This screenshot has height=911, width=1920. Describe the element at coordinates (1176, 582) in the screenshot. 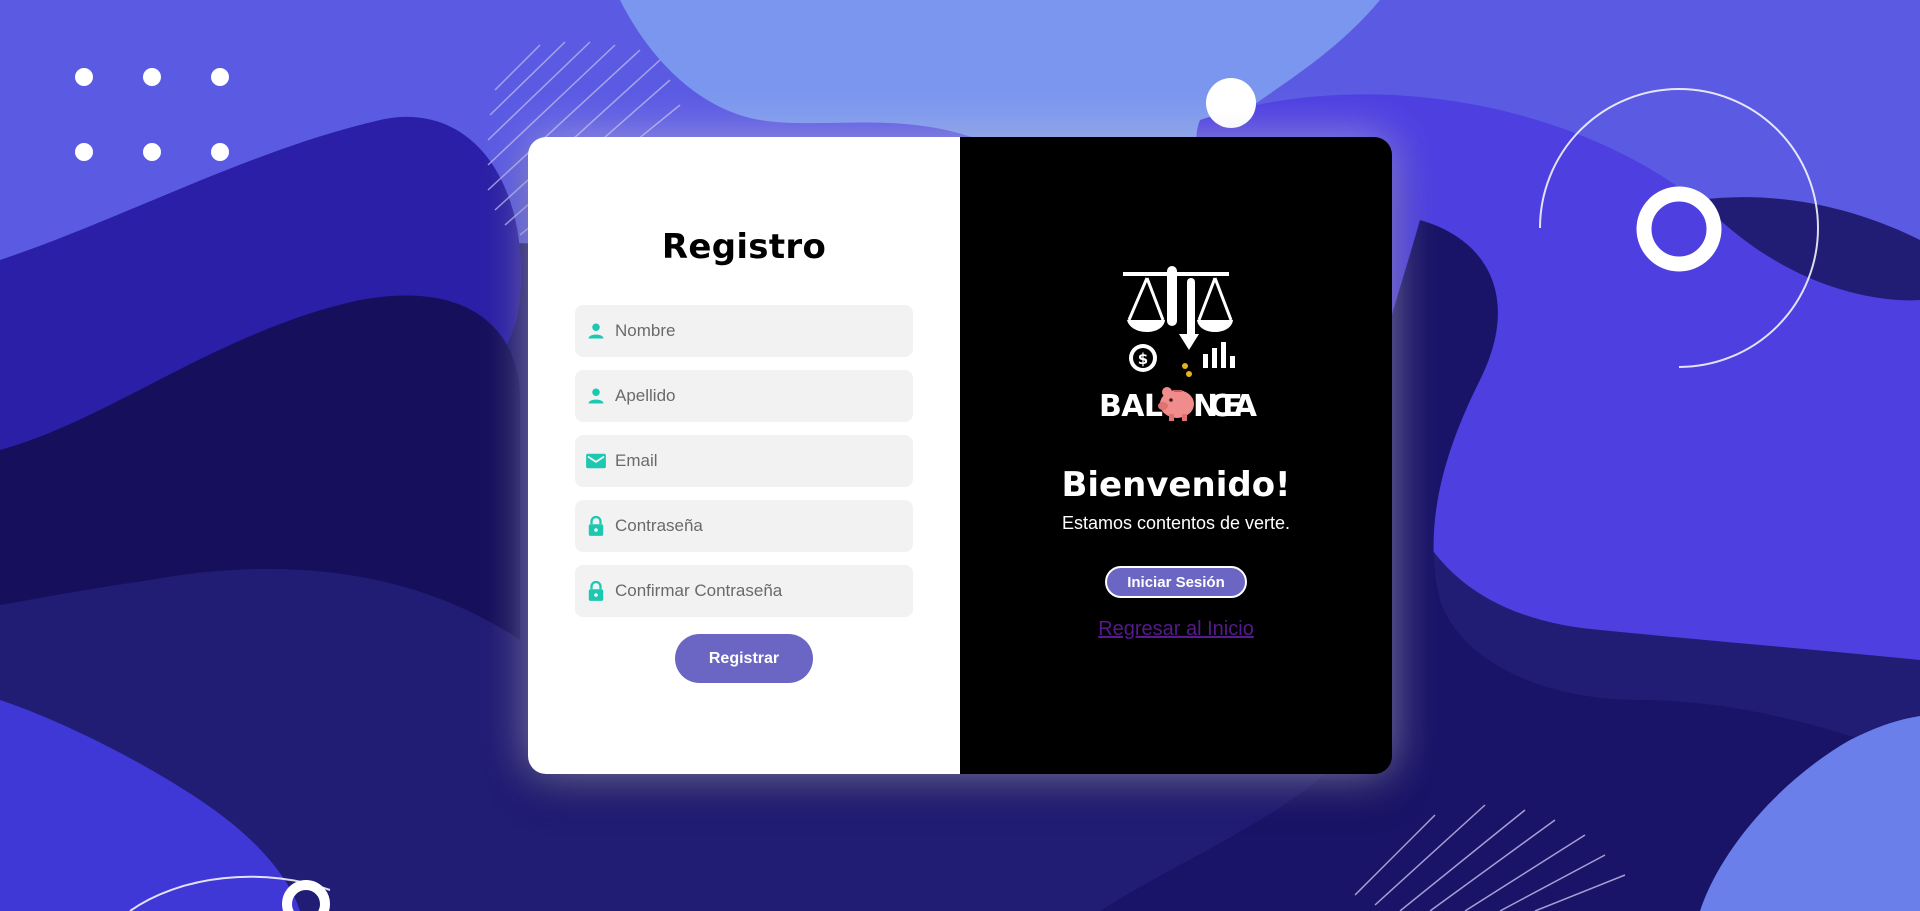

I see `login-button: Iniciar Sesión` at that location.